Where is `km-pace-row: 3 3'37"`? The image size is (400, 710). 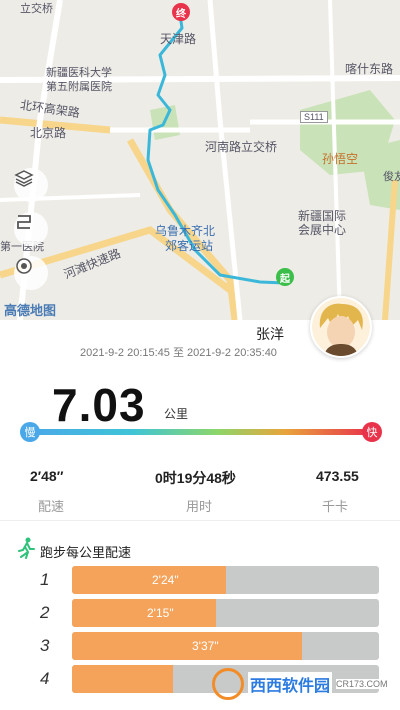
km-pace-row: 3 3'37" is located at coordinates (200, 646).